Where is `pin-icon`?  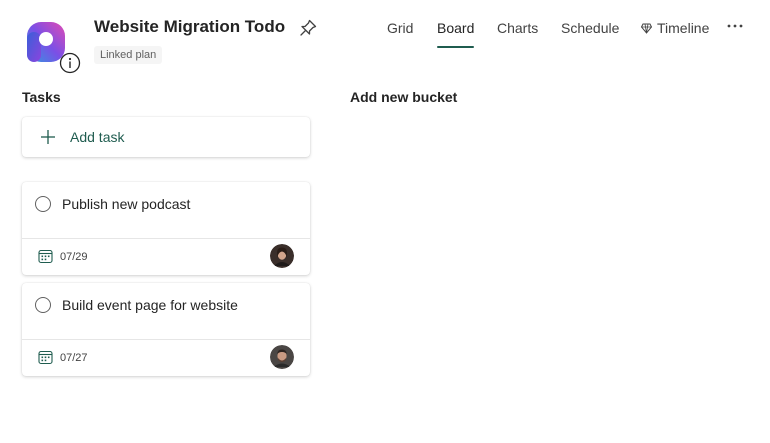
pin-icon is located at coordinates (308, 28).